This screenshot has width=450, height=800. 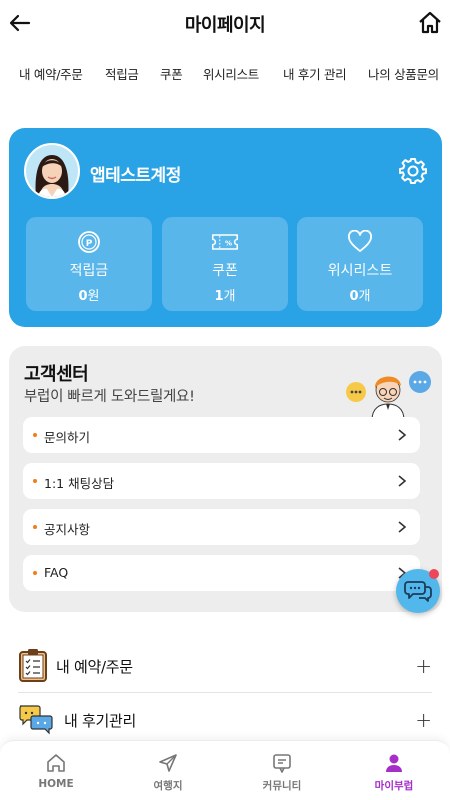 I want to click on quick-tabs: 내 예약/주문 적립금 쿠폰 위시리스트 내 후기 관리 나의 상품문의, so click(x=225, y=72).